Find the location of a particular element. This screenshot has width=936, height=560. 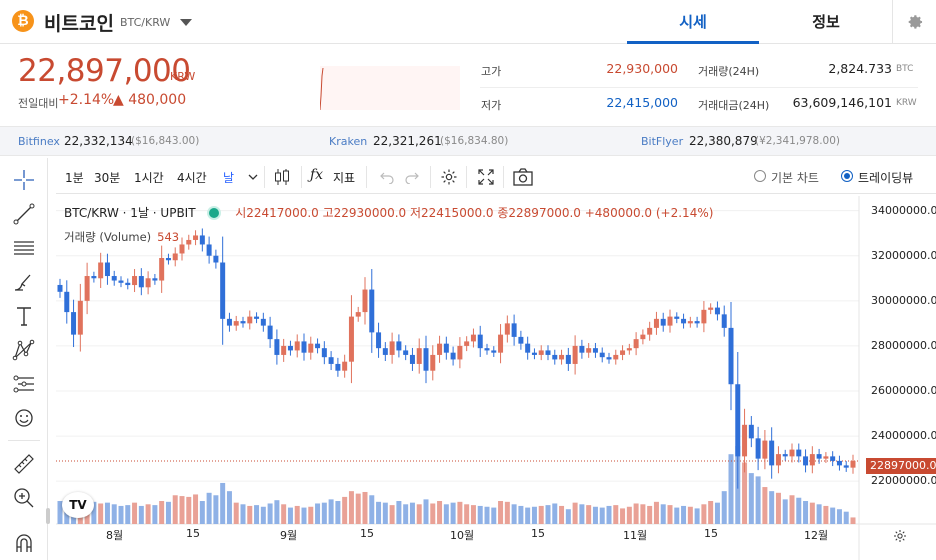

tab-info: 정보 is located at coordinates (826, 22).